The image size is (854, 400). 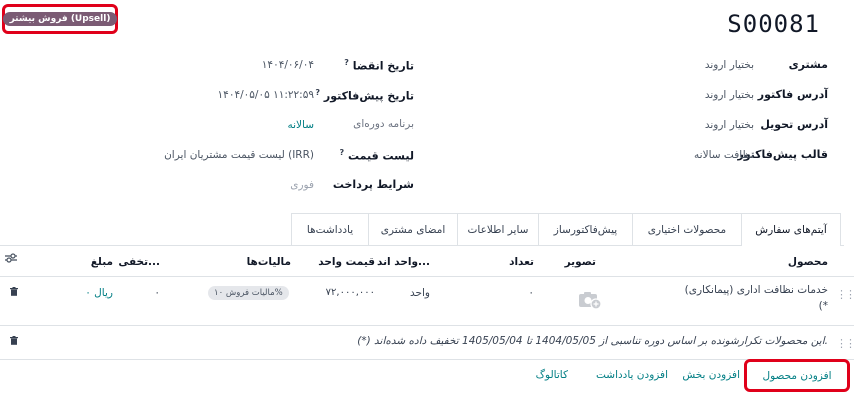 I want to click on row-product-note: (*, so click(x=823, y=306).